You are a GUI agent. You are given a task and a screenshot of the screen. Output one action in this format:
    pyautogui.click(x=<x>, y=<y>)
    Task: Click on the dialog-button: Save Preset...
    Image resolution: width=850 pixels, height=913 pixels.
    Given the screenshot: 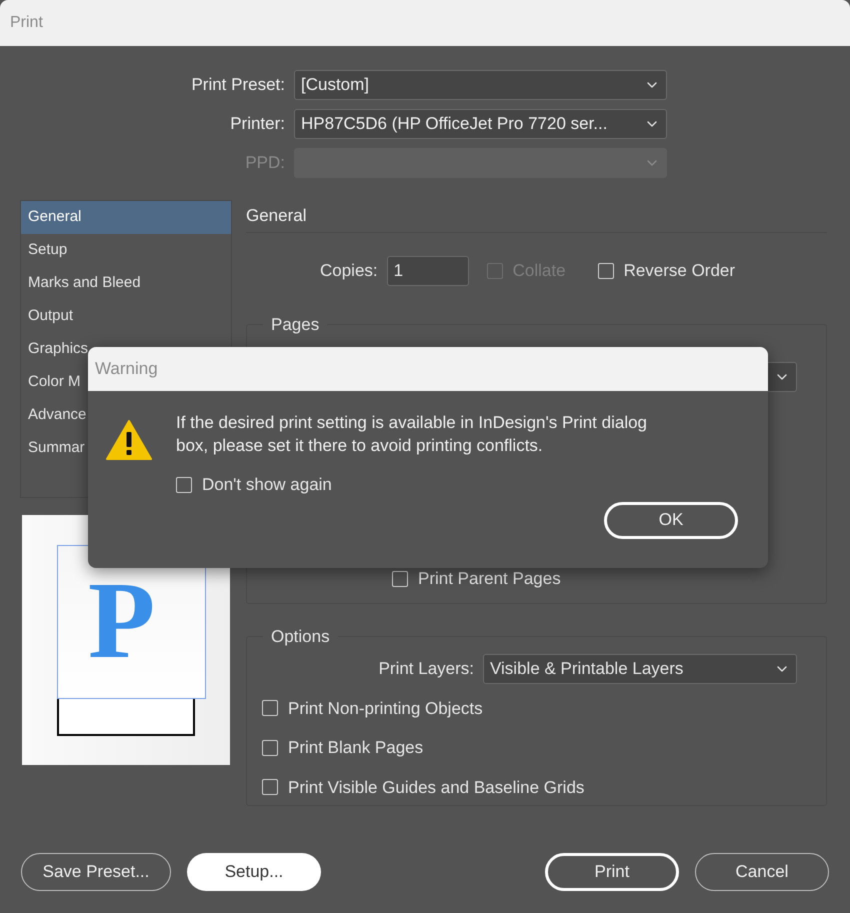 What is the action you would take?
    pyautogui.click(x=96, y=872)
    